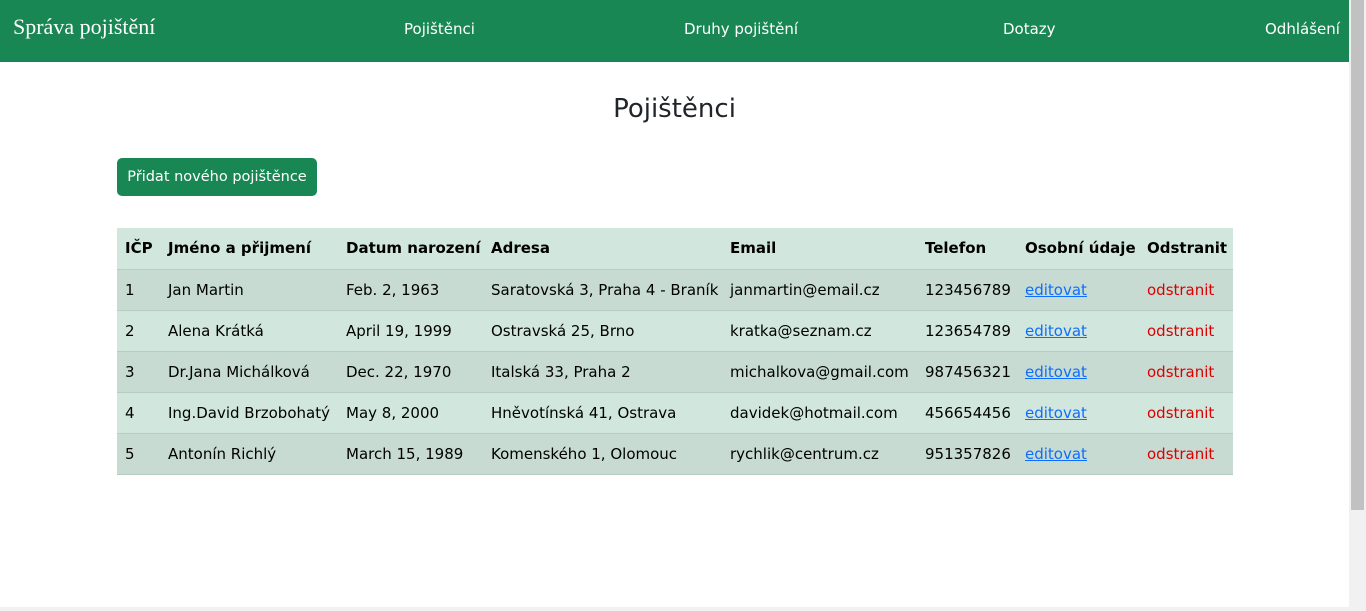 The image size is (1366, 611). Describe the element at coordinates (674, 609) in the screenshot. I see `bottom-scroll-edge` at that location.